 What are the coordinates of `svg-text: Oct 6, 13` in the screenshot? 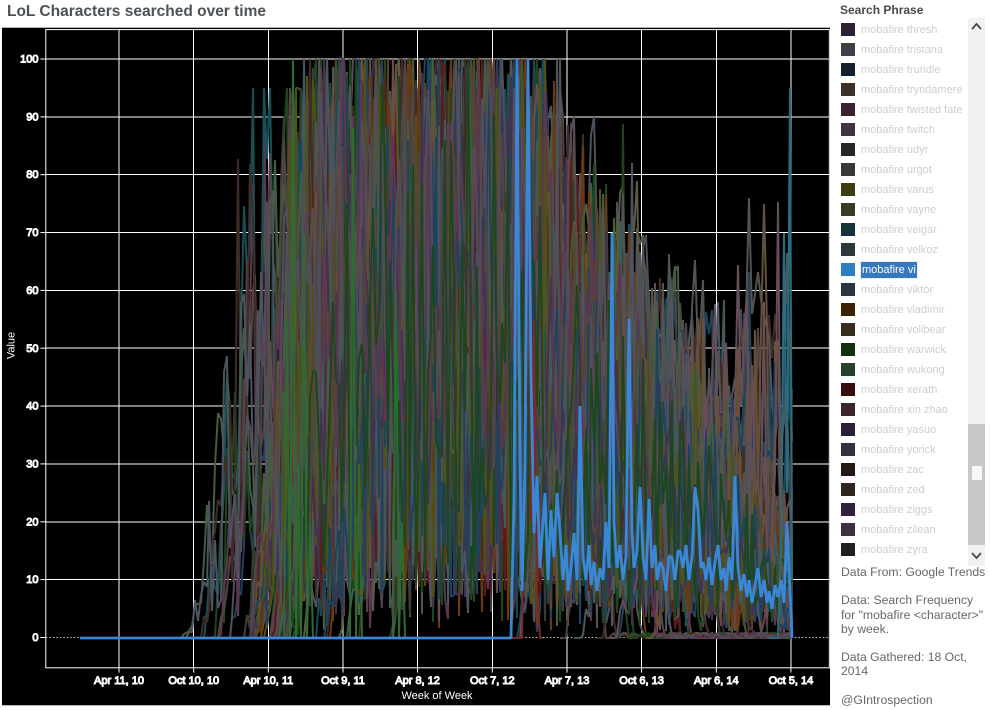 It's located at (641, 681).